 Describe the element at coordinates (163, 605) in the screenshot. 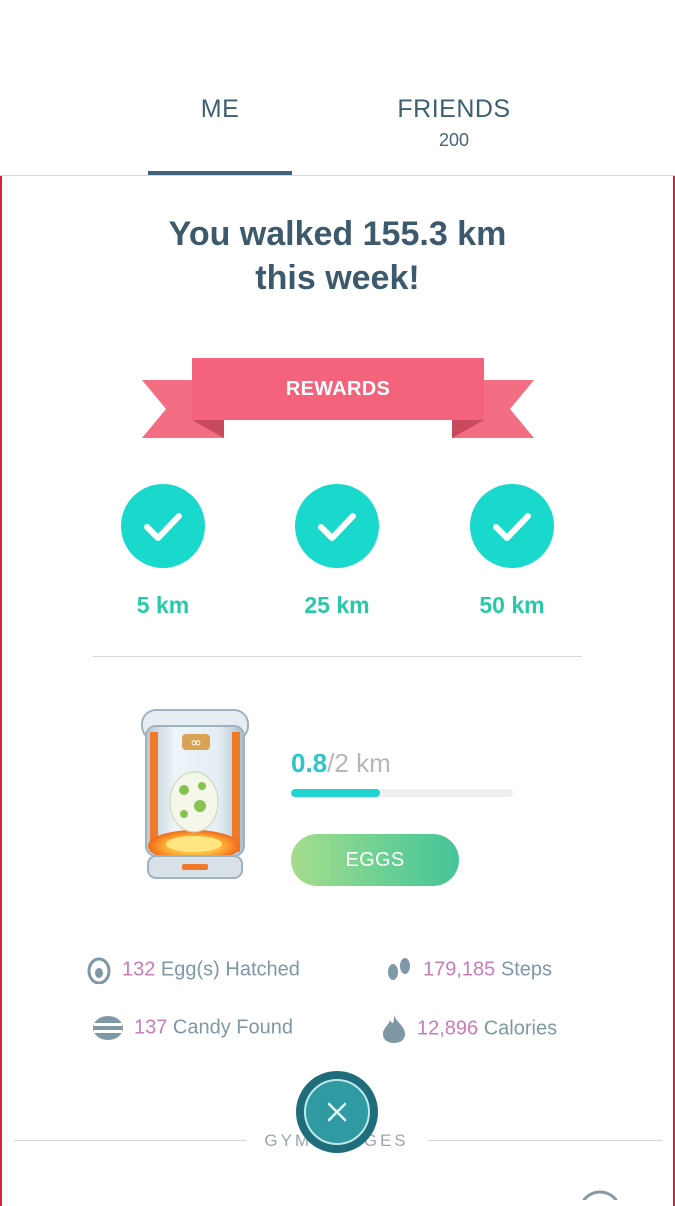

I see `reward-milestone-label: 5 km` at that location.